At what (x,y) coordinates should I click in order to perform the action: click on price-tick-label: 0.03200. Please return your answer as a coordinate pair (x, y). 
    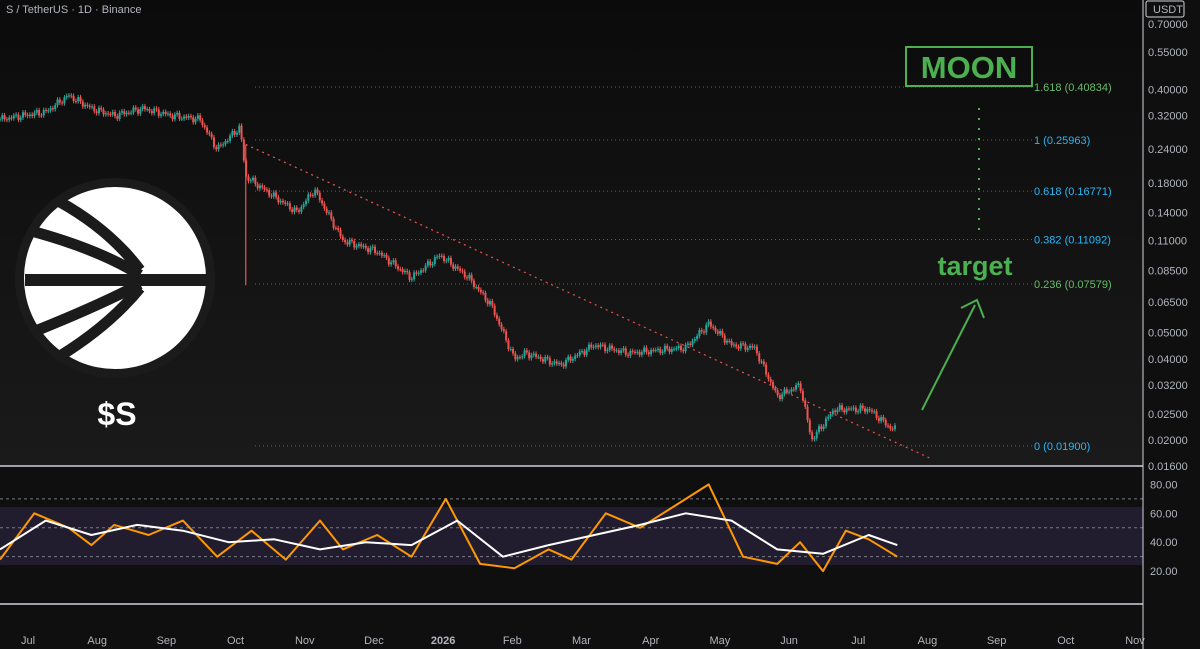
    Looking at the image, I should click on (1168, 386).